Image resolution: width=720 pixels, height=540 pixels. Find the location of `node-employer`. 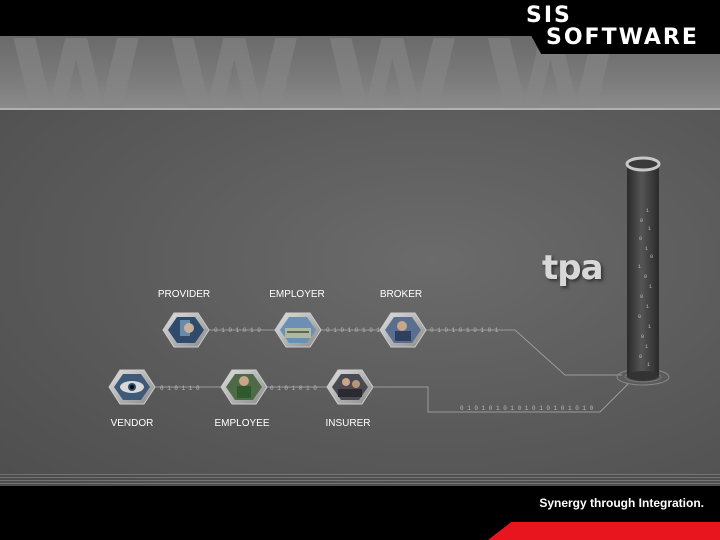

node-employer is located at coordinates (298, 330).